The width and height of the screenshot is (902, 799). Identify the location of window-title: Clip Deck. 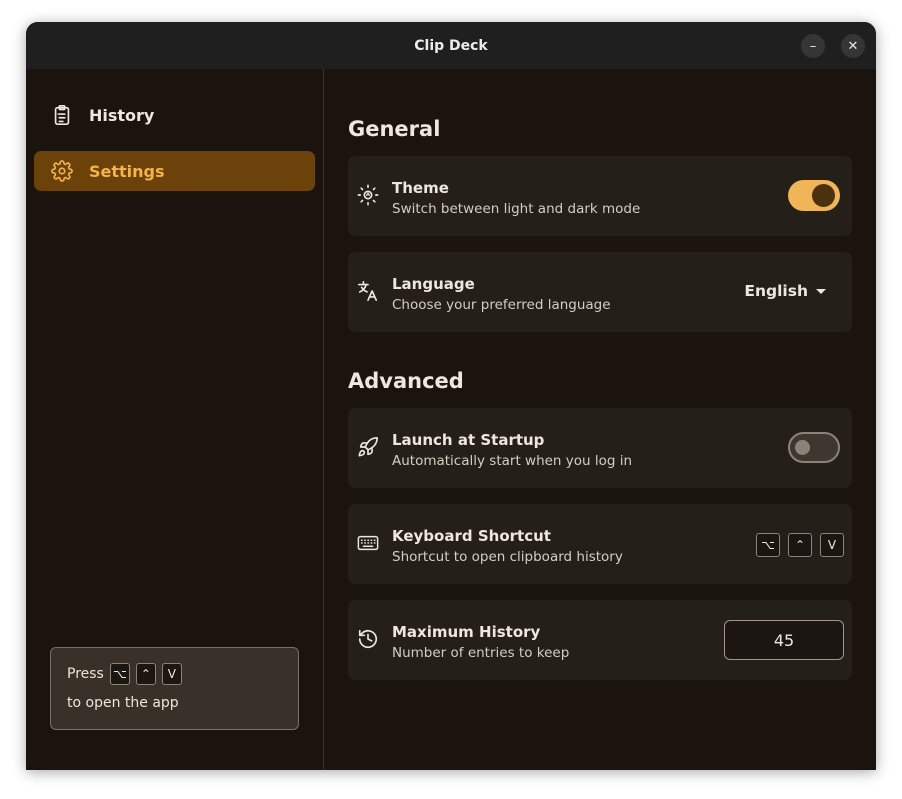
(451, 45).